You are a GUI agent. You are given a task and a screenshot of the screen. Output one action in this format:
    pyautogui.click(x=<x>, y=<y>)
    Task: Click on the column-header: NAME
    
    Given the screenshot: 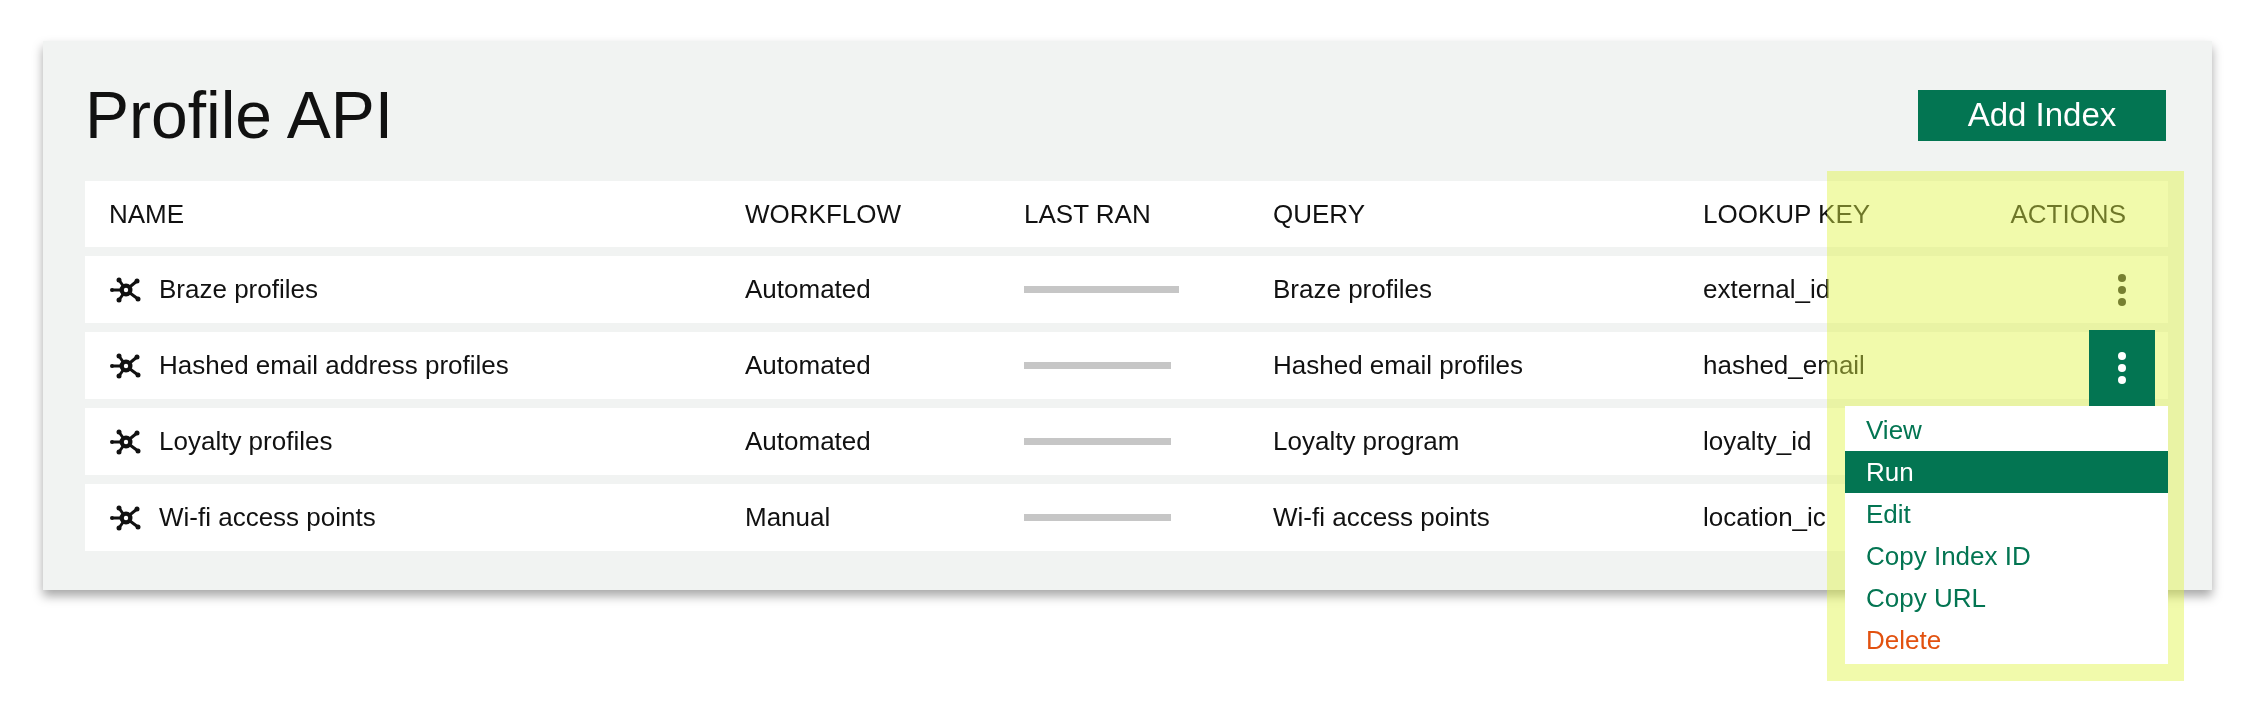 What is the action you would take?
    pyautogui.click(x=147, y=213)
    